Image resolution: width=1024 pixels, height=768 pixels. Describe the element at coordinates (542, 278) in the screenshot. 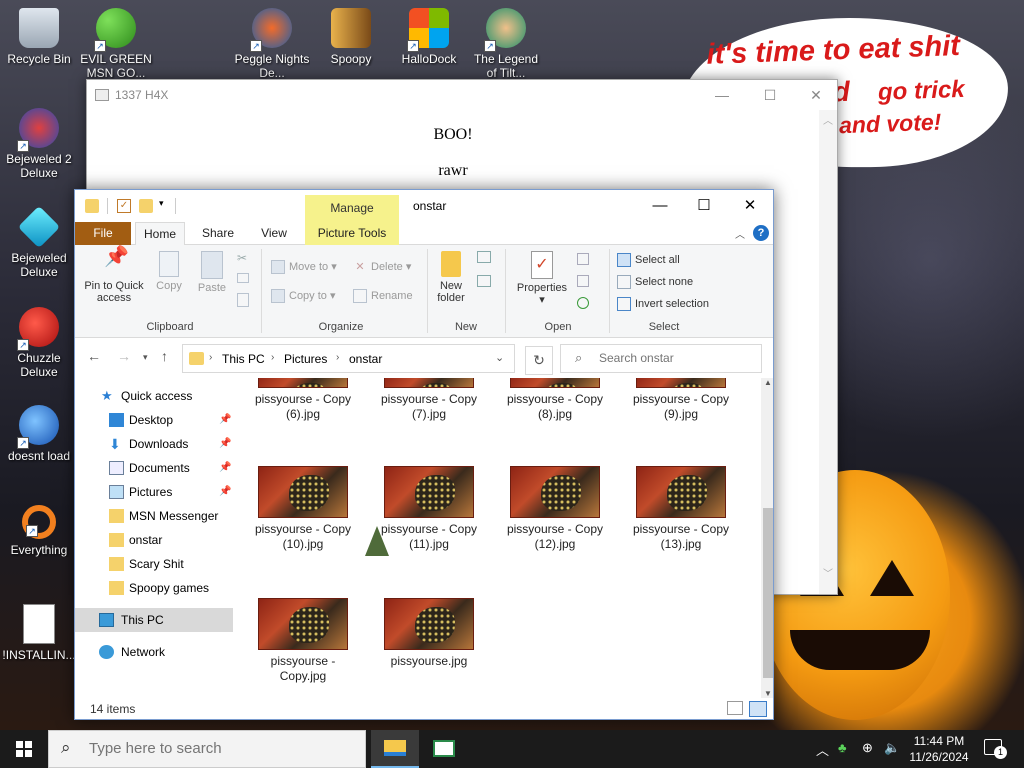

I see `properties-button: ✓ Properties ▾` at that location.